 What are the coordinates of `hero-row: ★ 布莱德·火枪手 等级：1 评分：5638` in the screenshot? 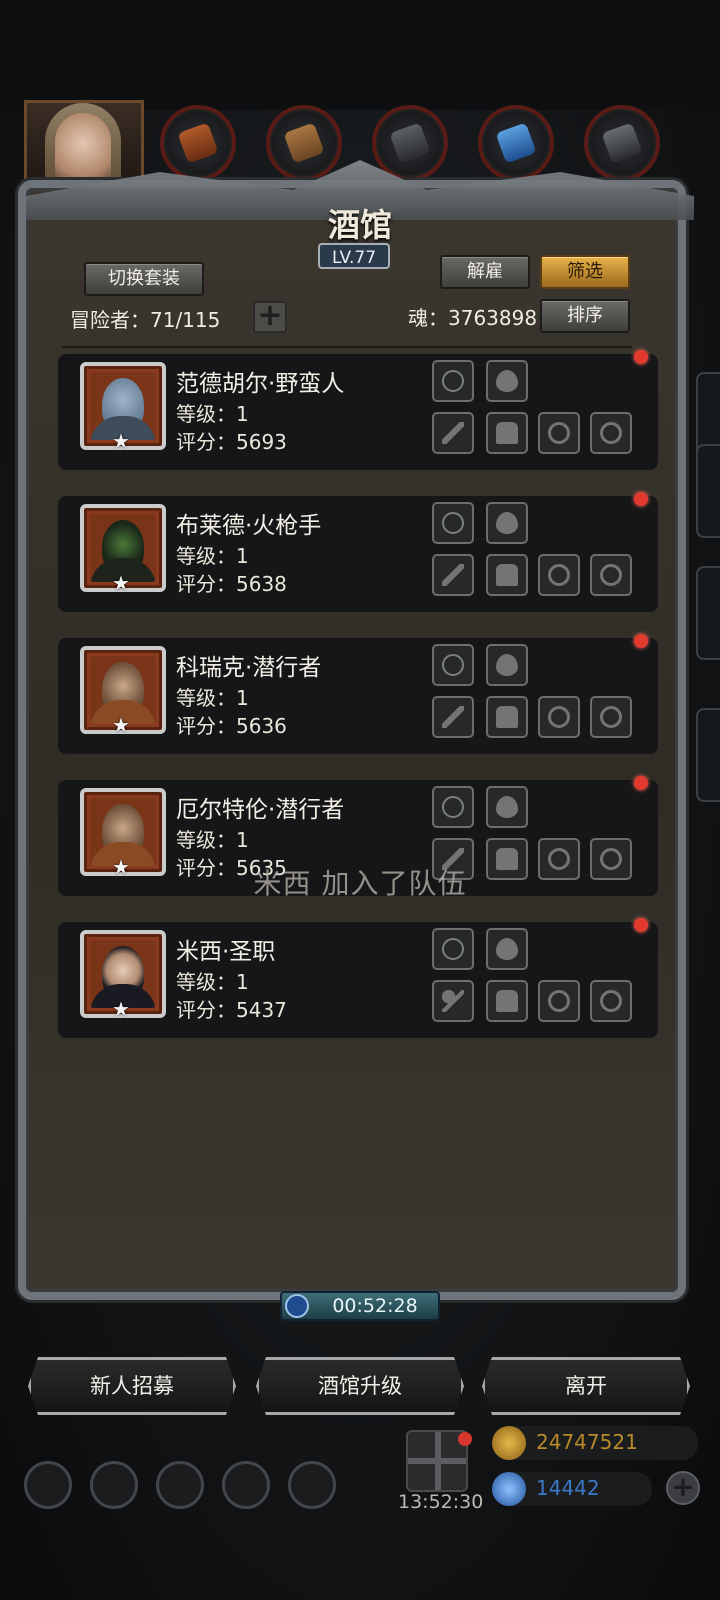 It's located at (358, 552).